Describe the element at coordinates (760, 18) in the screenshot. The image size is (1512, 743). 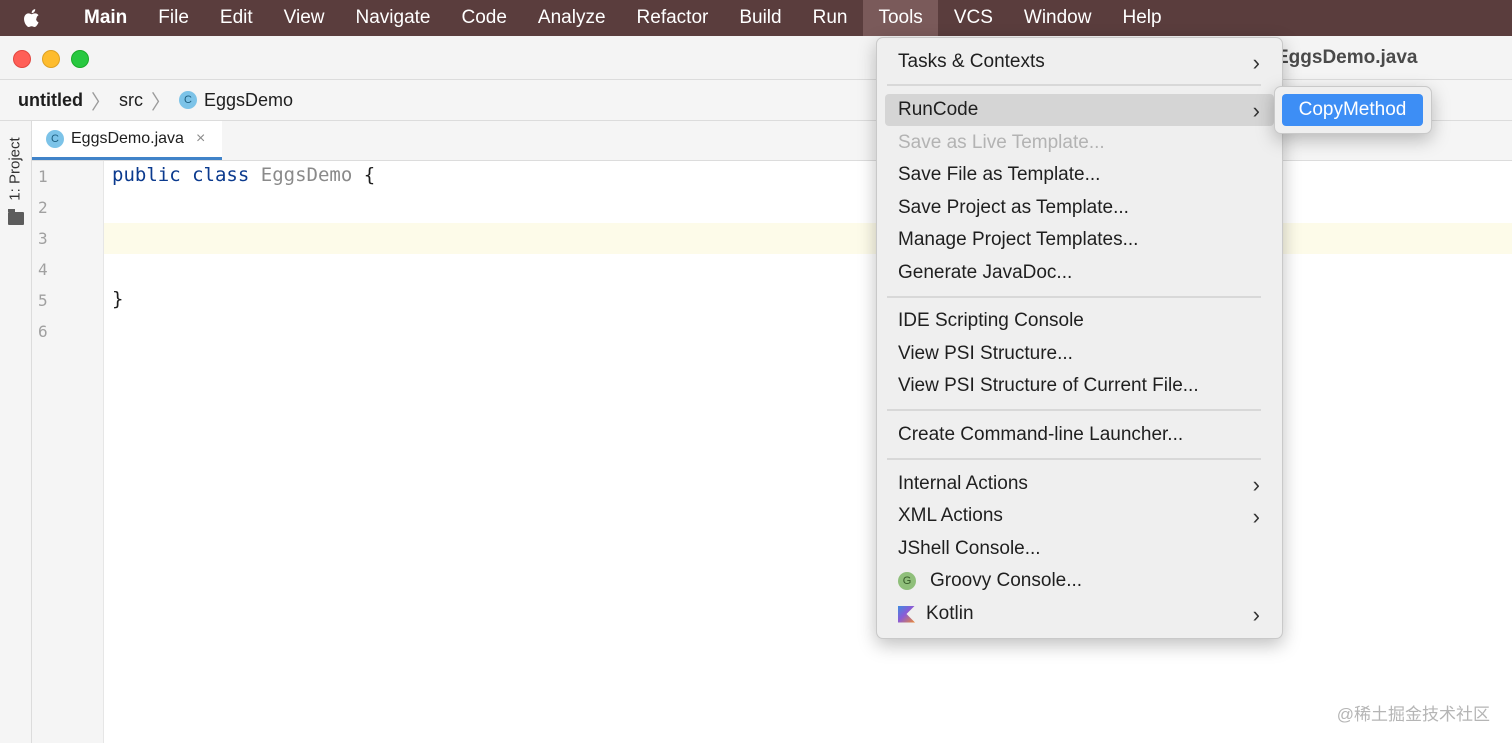
I see `menu-build: Build` at that location.